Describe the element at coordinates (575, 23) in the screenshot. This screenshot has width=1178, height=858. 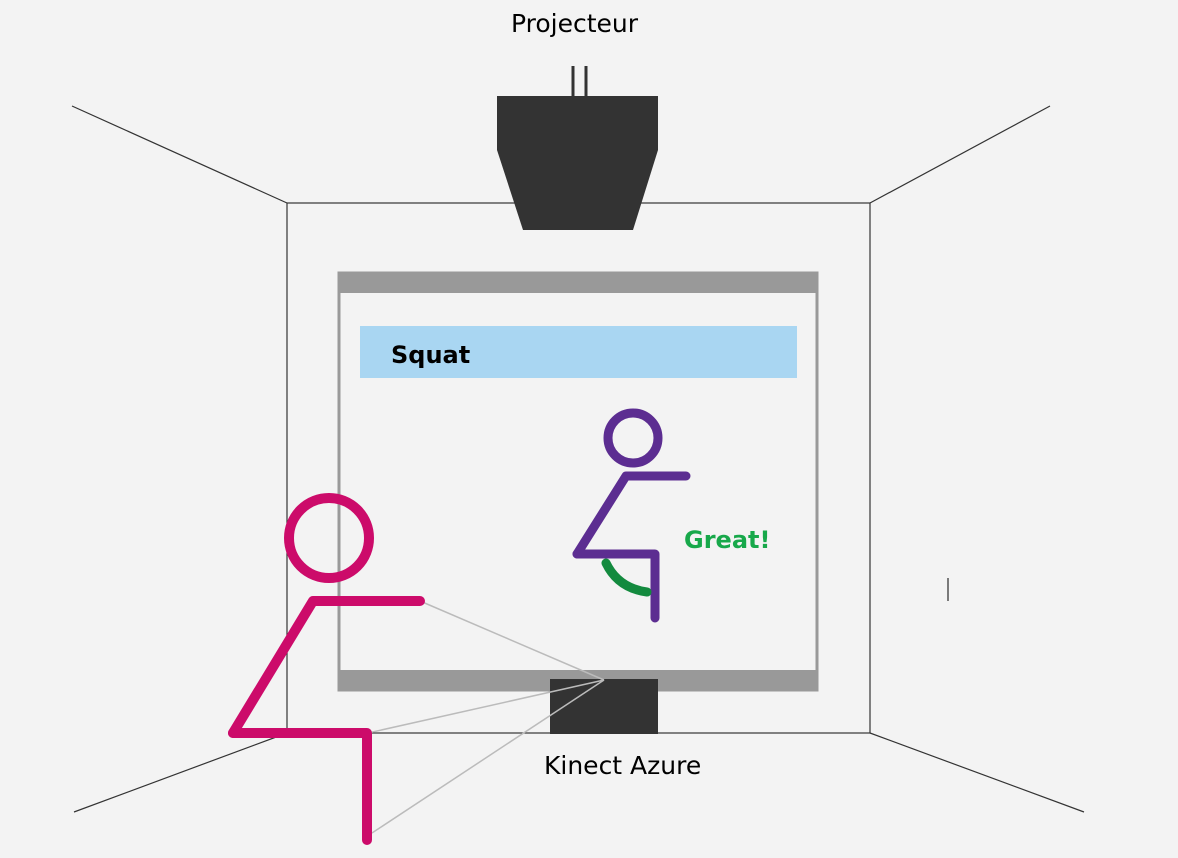
I see `projector-label: Projecteur` at that location.